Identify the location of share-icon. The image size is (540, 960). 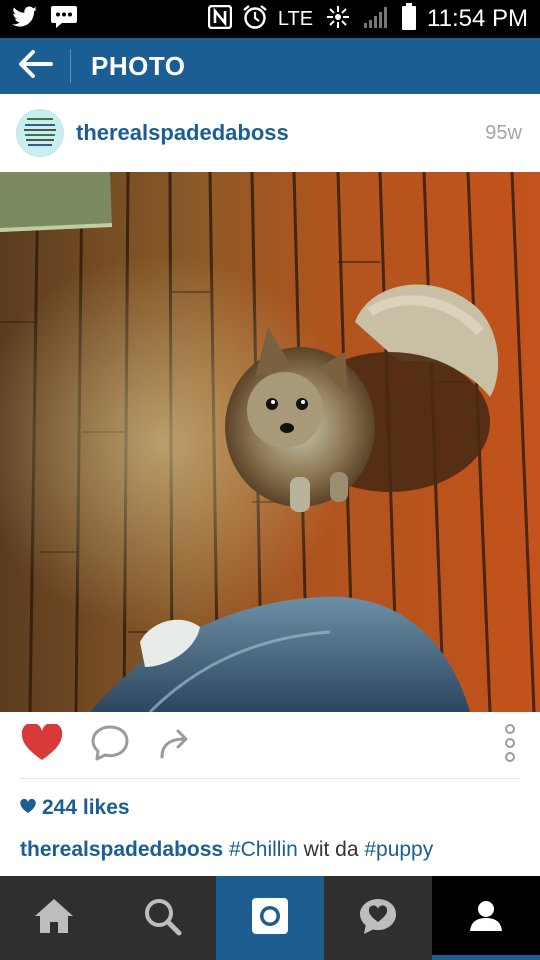
(176, 745).